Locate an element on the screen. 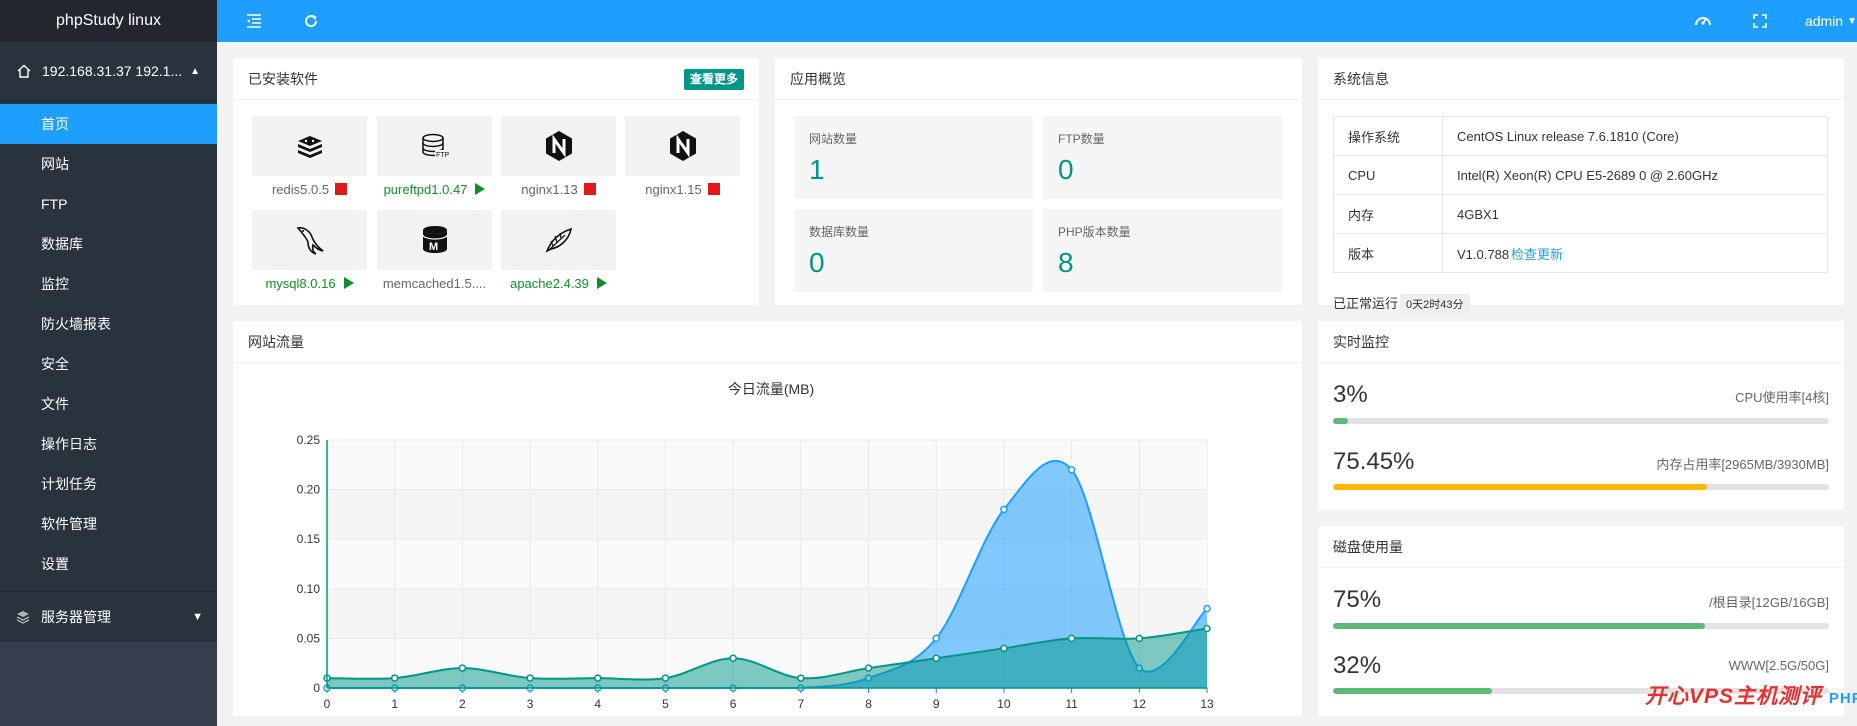 This screenshot has height=726, width=1857. sys-key: CPU is located at coordinates (1388, 175).